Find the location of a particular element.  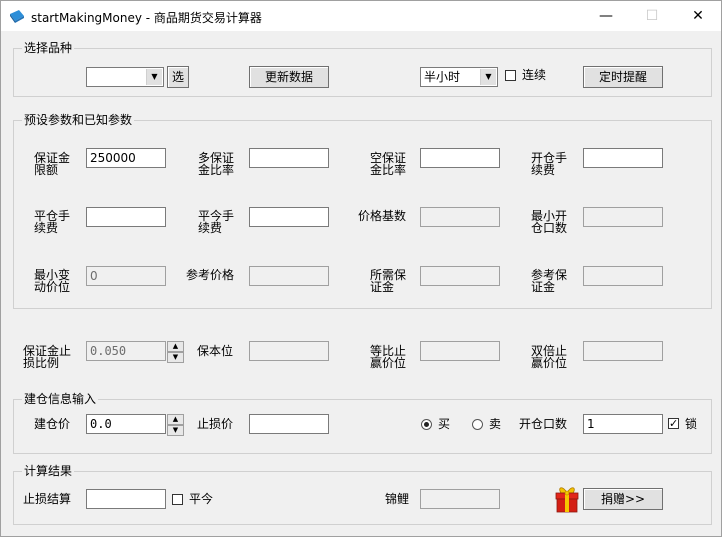

lots-input: 1 is located at coordinates (623, 424).